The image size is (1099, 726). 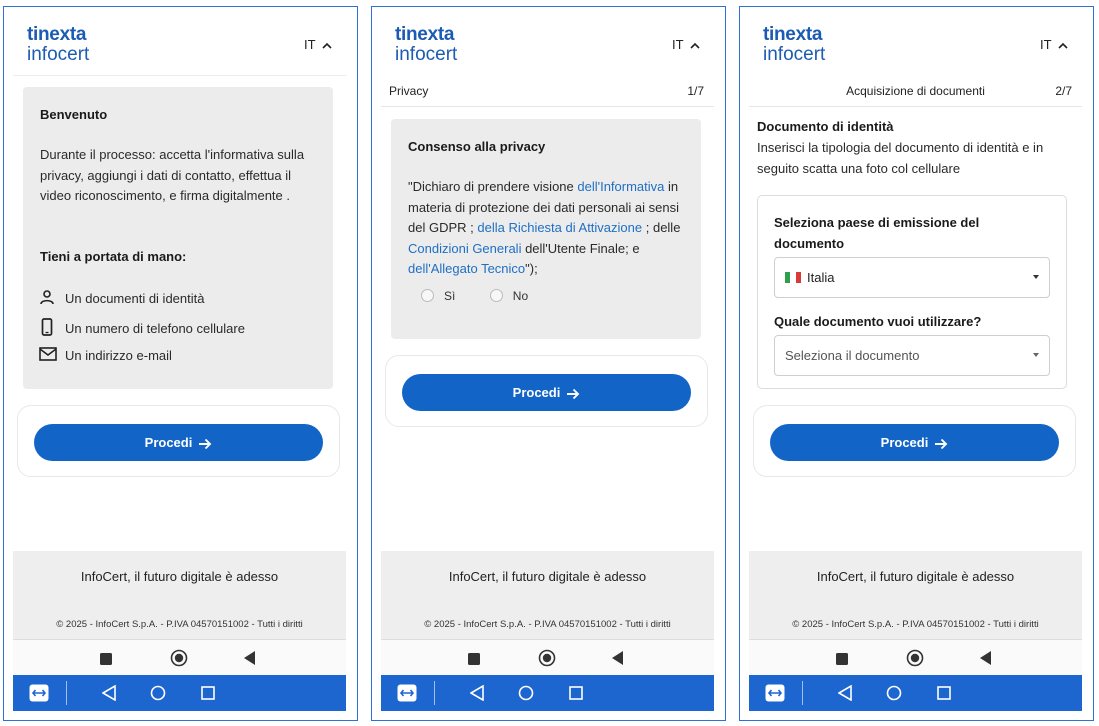 What do you see at coordinates (1063, 91) in the screenshot?
I see `step-counter: 2/7` at bounding box center [1063, 91].